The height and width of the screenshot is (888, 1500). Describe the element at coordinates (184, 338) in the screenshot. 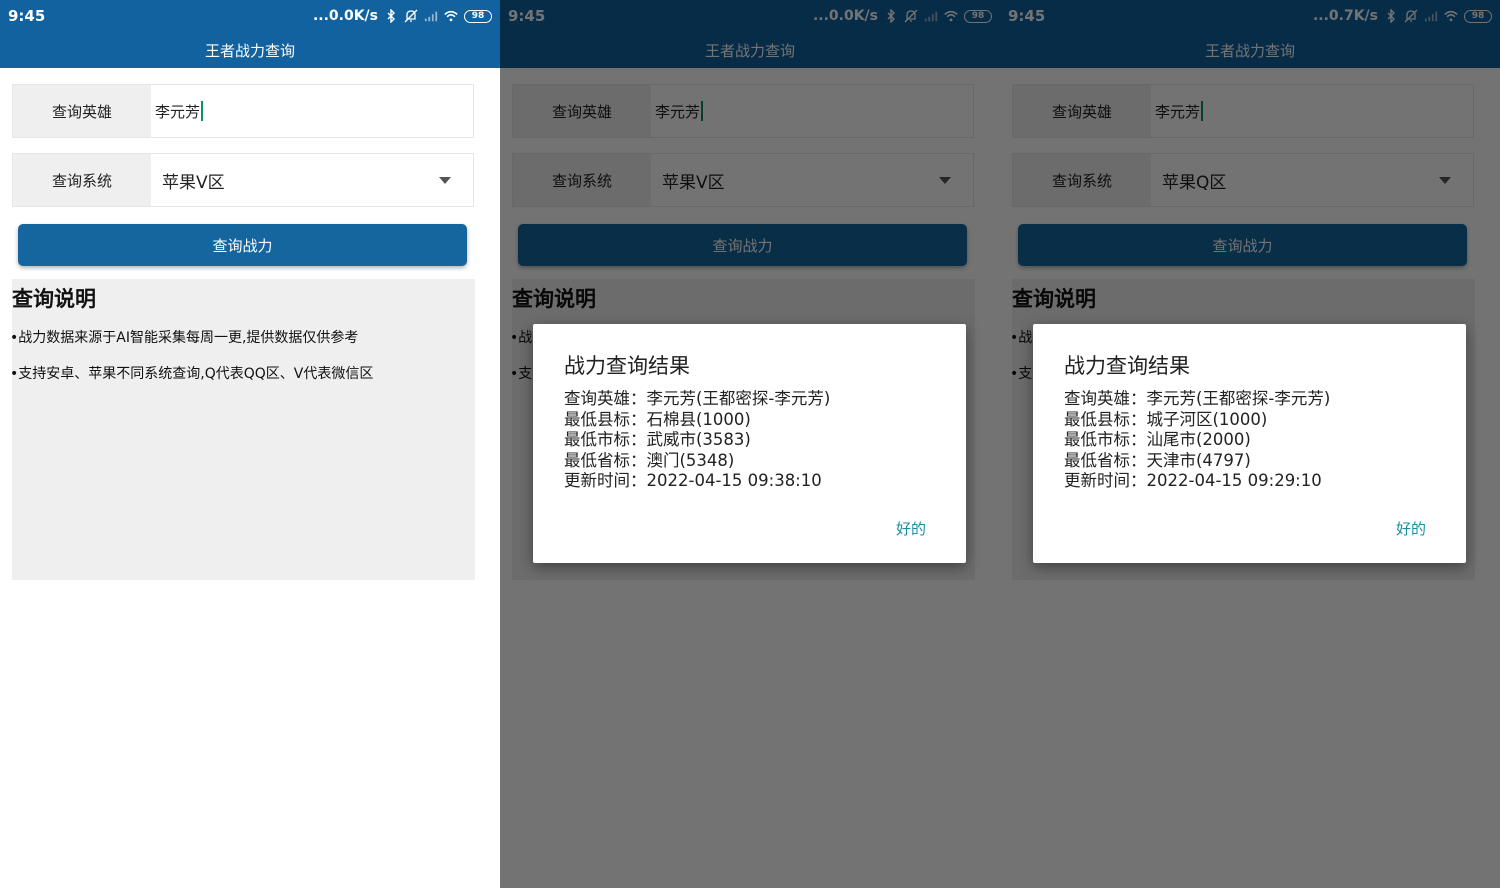

I see `info-line: •战力数据来源于AI智能采集每周一更,提供数据仅供参考` at that location.